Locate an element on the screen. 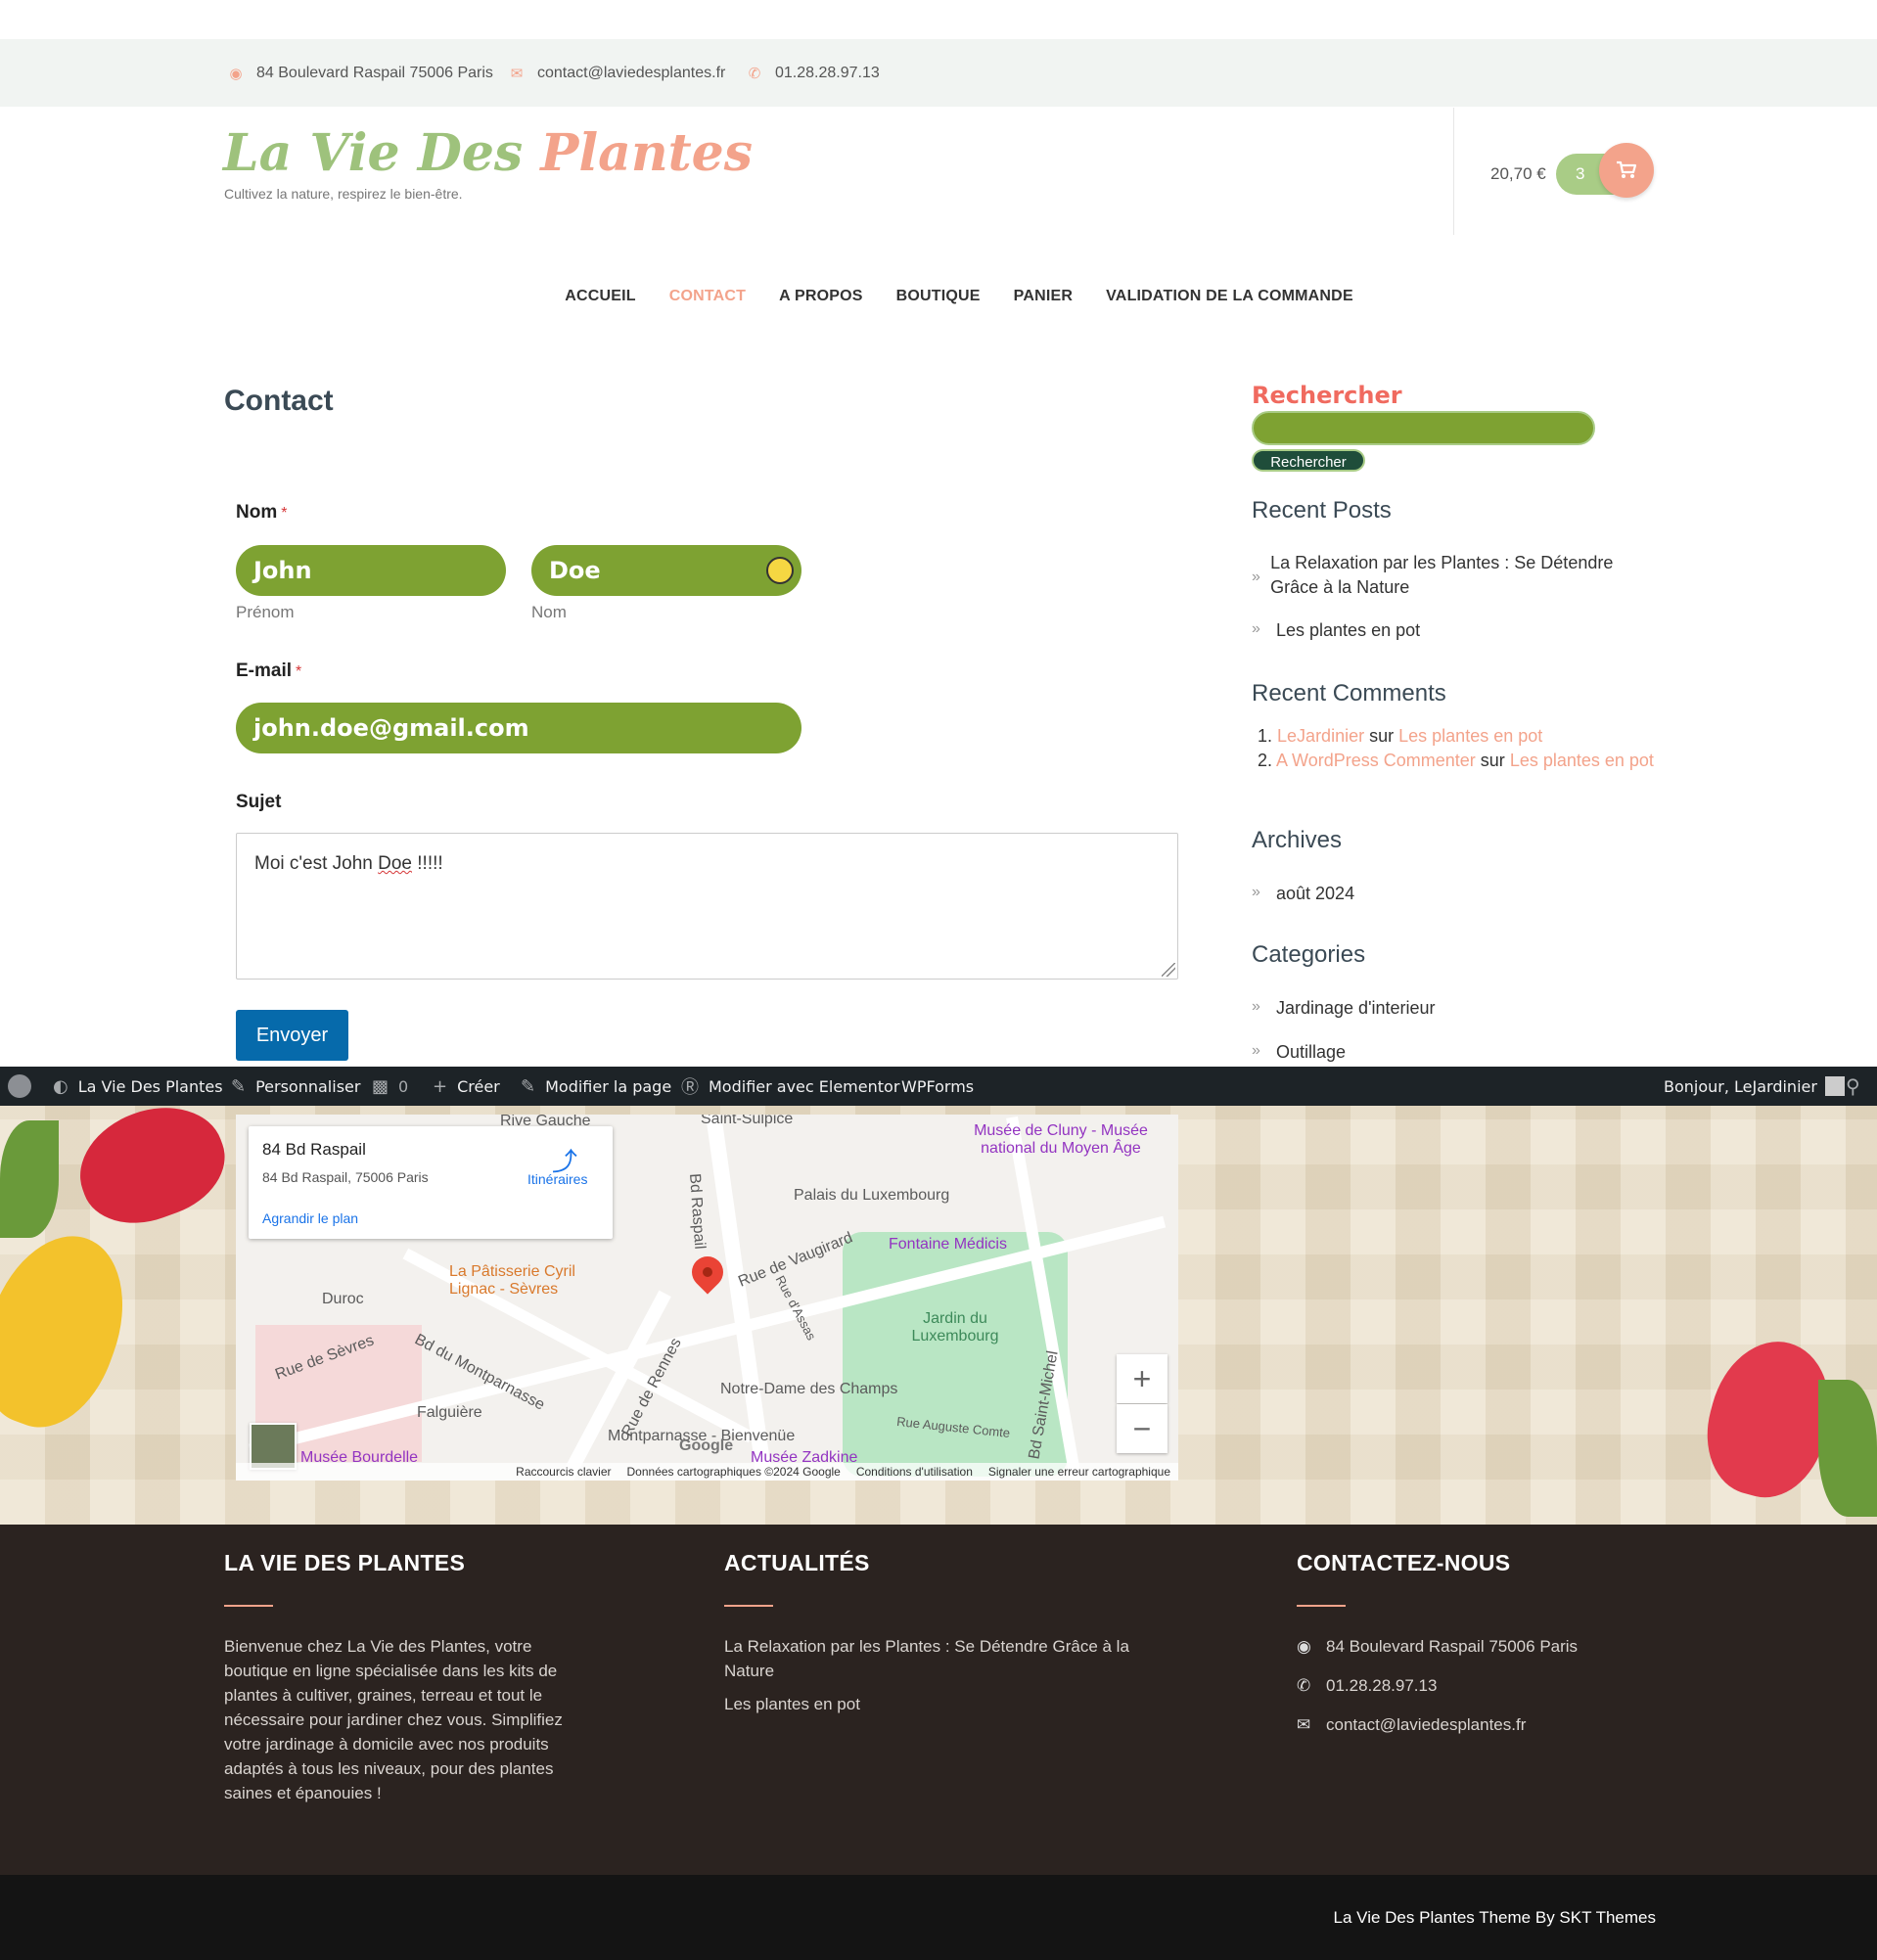 This screenshot has width=1877, height=1960. name-label: Nom * is located at coordinates (262, 512).